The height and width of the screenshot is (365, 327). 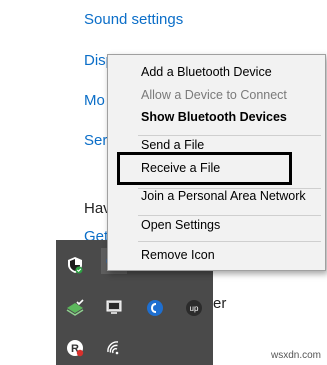 I want to click on menu-item-open-settings: Open Settings, so click(x=216, y=225).